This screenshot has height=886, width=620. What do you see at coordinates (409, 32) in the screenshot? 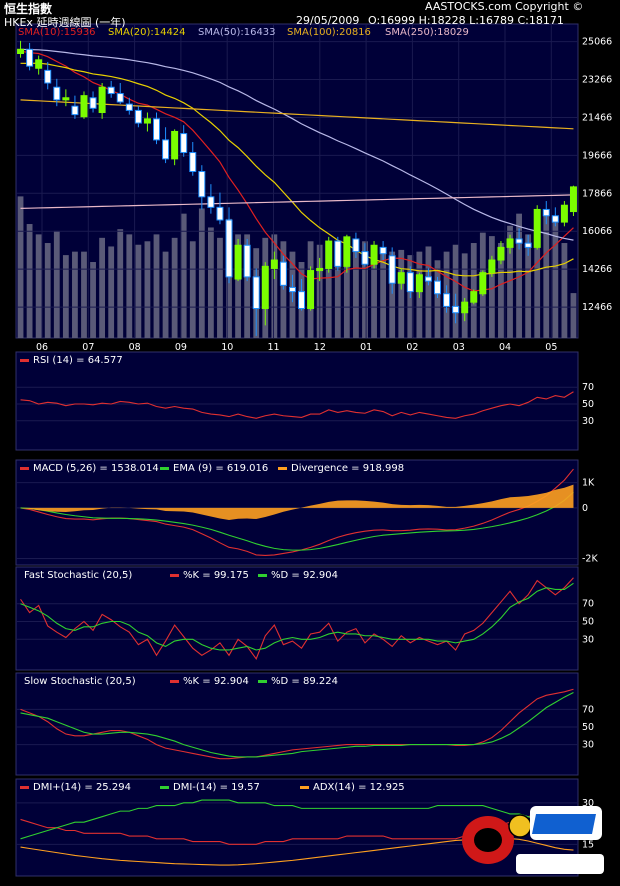
I see `legend-sma250-label: SMA(250)` at bounding box center [409, 32].